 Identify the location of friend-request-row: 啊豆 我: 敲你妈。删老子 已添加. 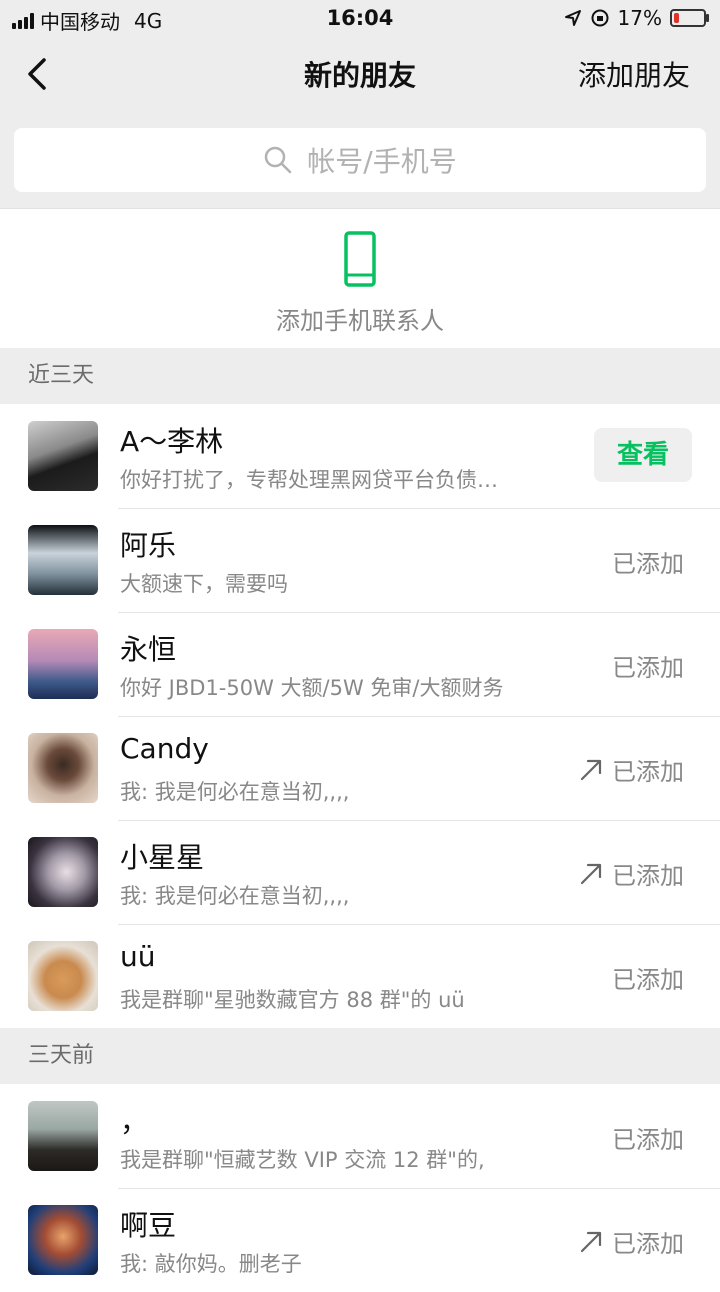
(360, 1240).